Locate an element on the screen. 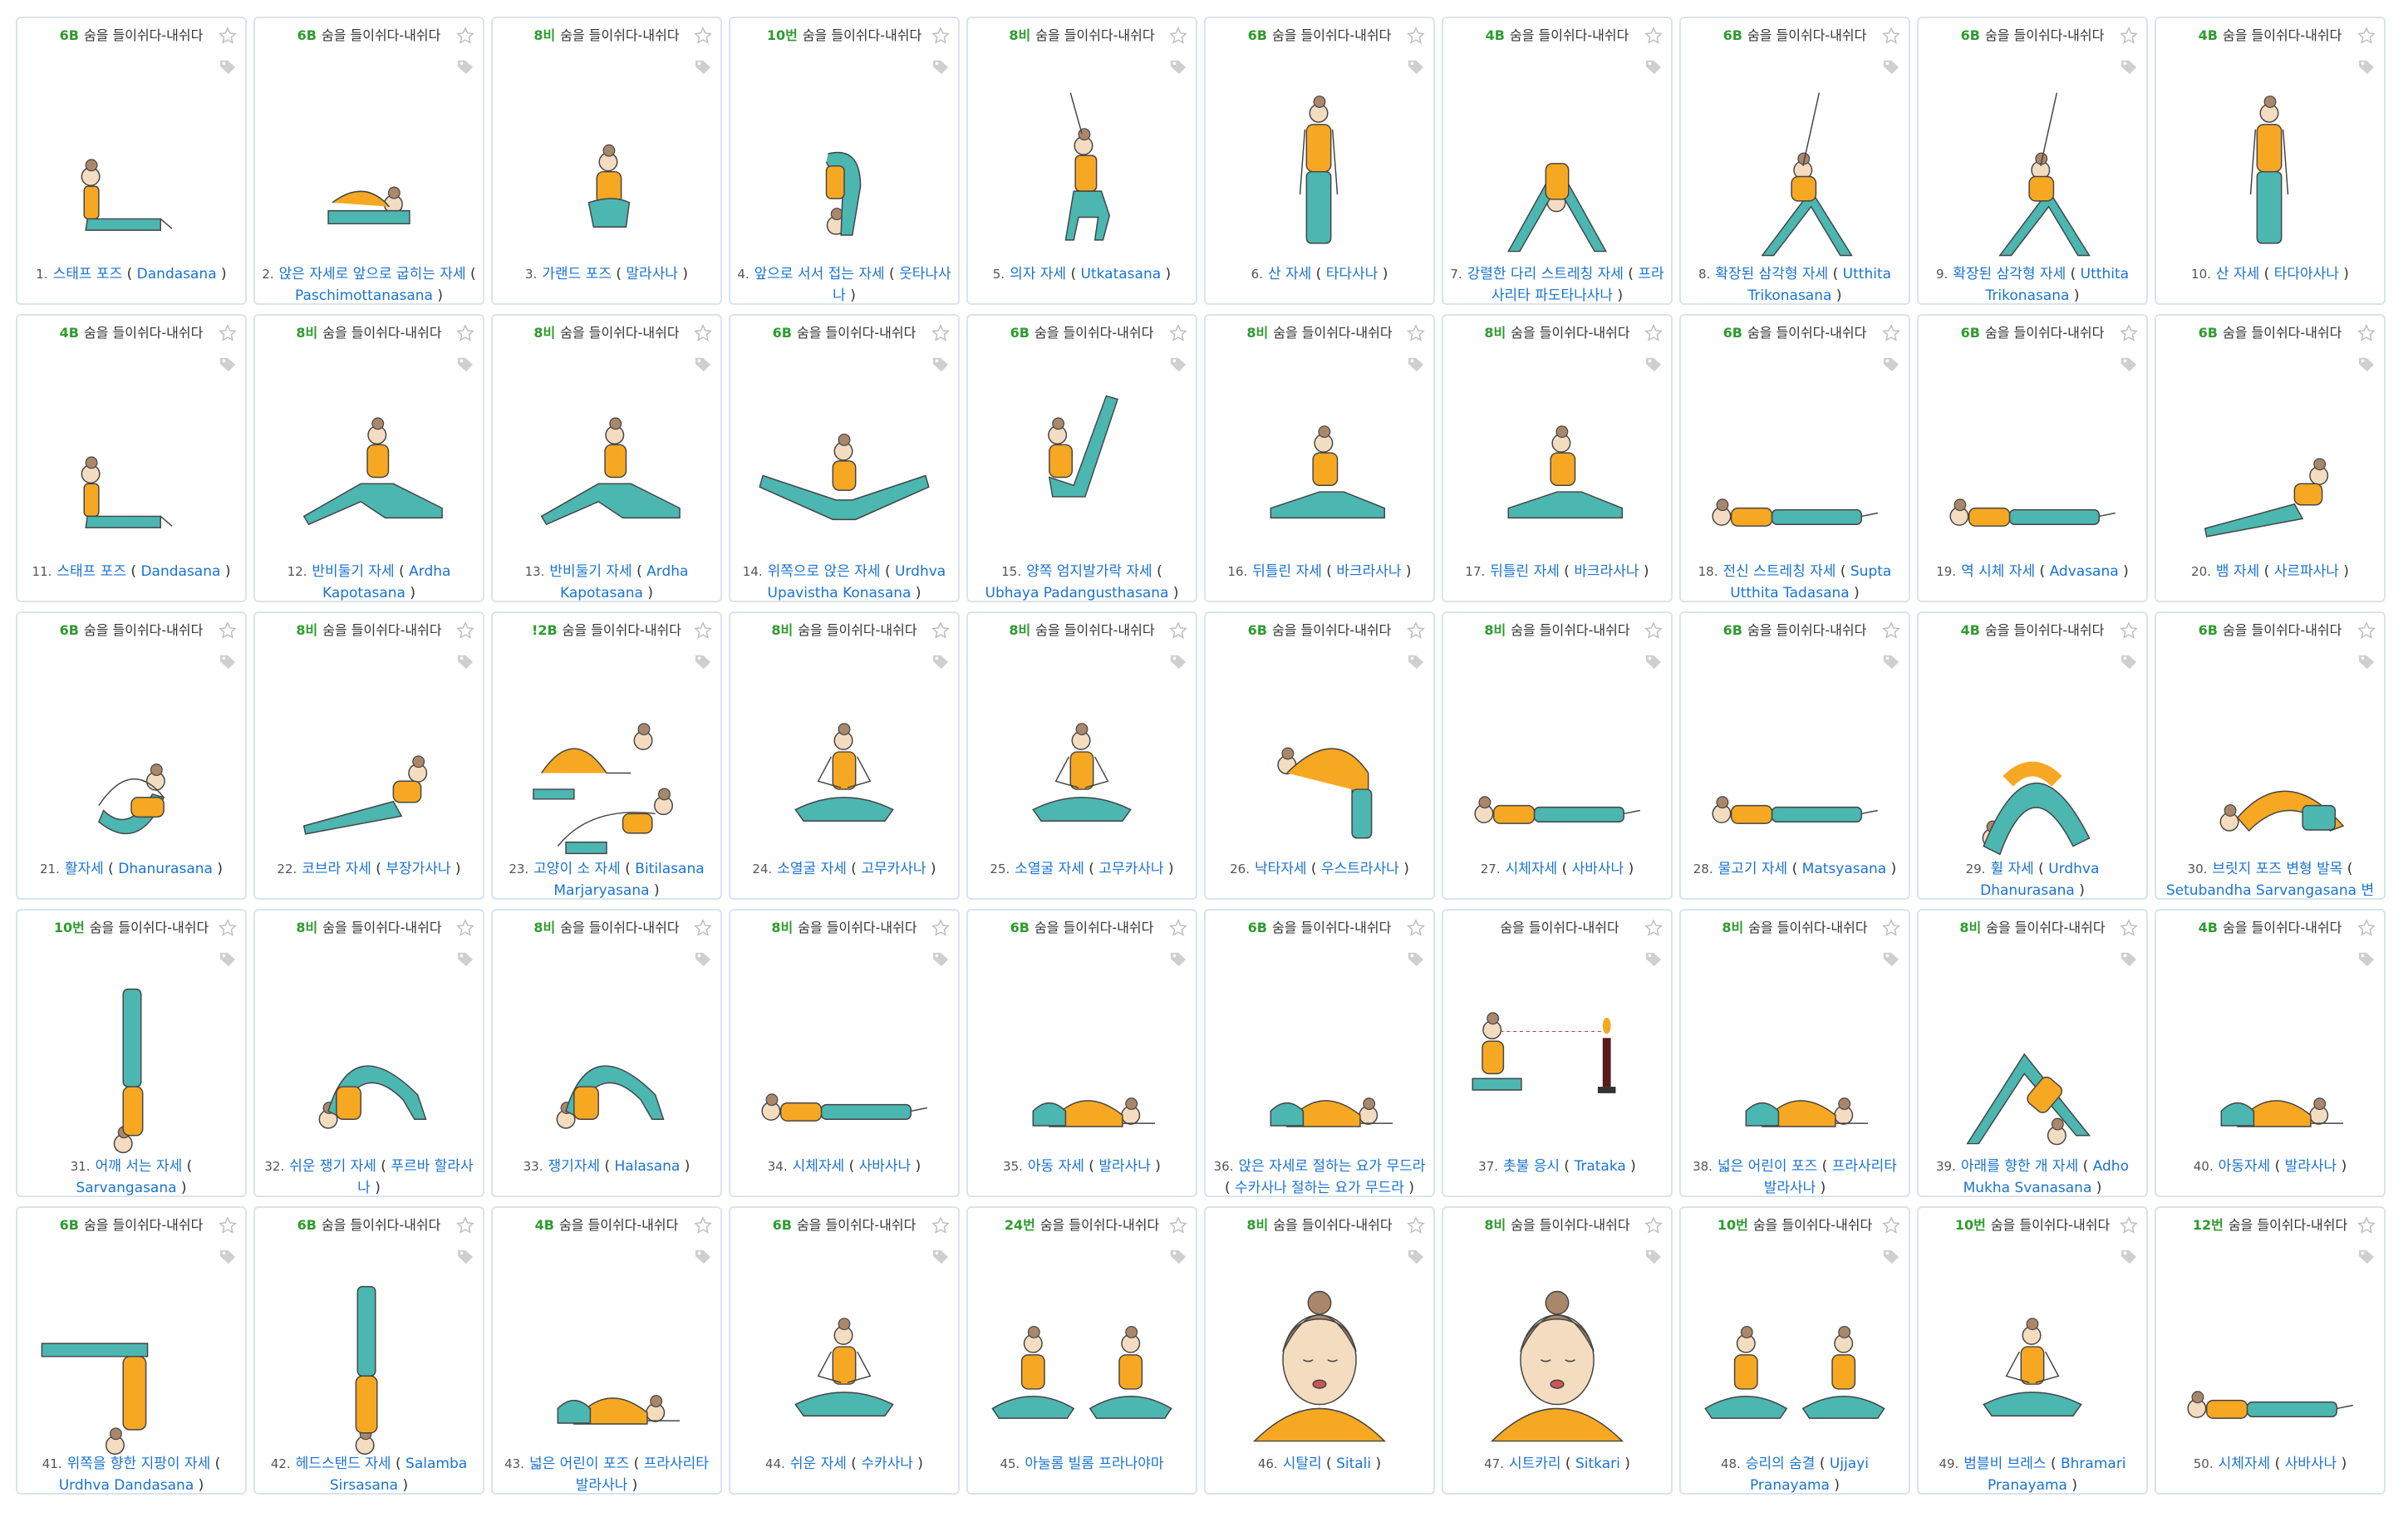 This screenshot has width=2408, height=1522. pose-card: 8비 숨을 들이쉬다-내쉬다 5. 의자 자세 ( Utkatasana ) is located at coordinates (1081, 161).